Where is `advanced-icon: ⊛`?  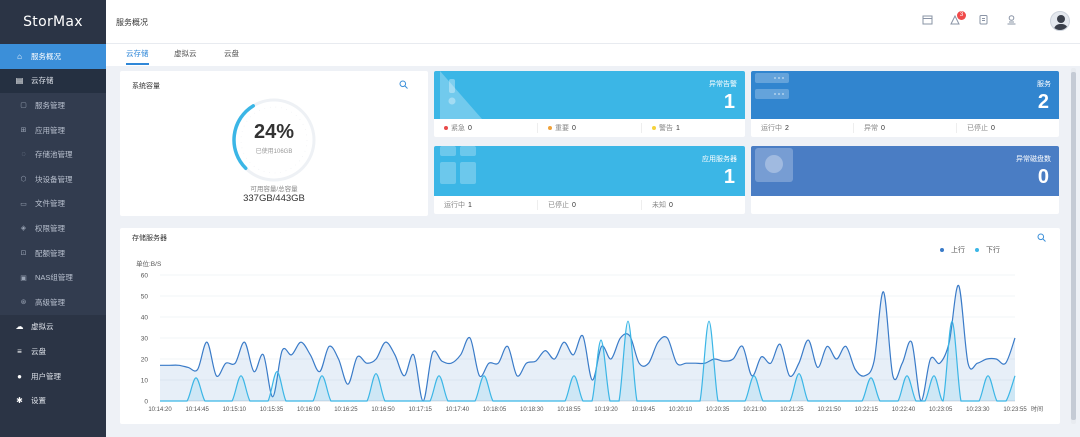
advanced-icon: ⊛ is located at coordinates (23, 303).